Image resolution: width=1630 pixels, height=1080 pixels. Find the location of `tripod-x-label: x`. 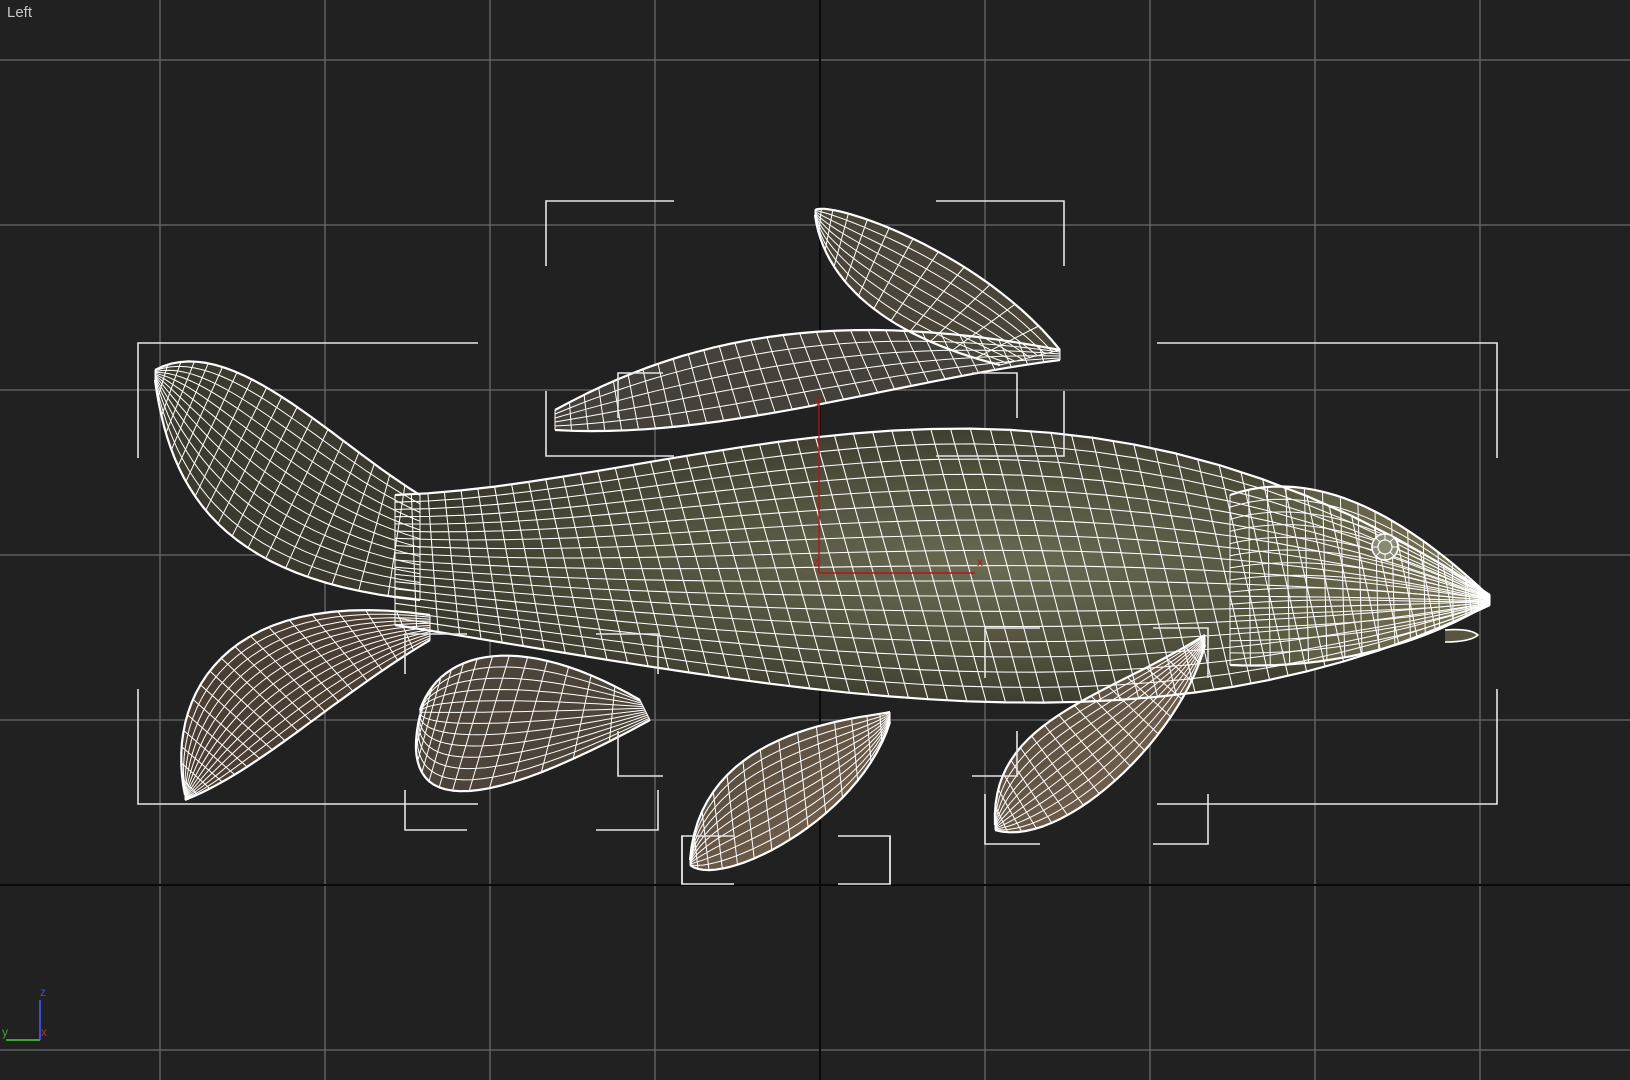

tripod-x-label: x is located at coordinates (44, 1032).